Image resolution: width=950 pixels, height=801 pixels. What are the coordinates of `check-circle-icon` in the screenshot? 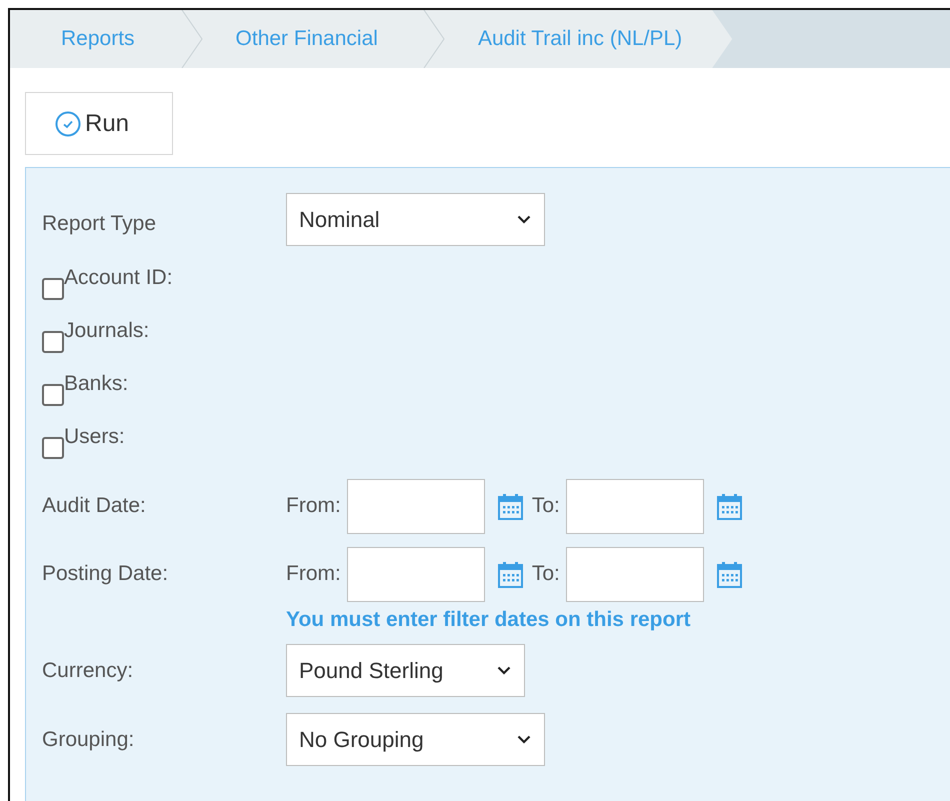 It's located at (68, 123).